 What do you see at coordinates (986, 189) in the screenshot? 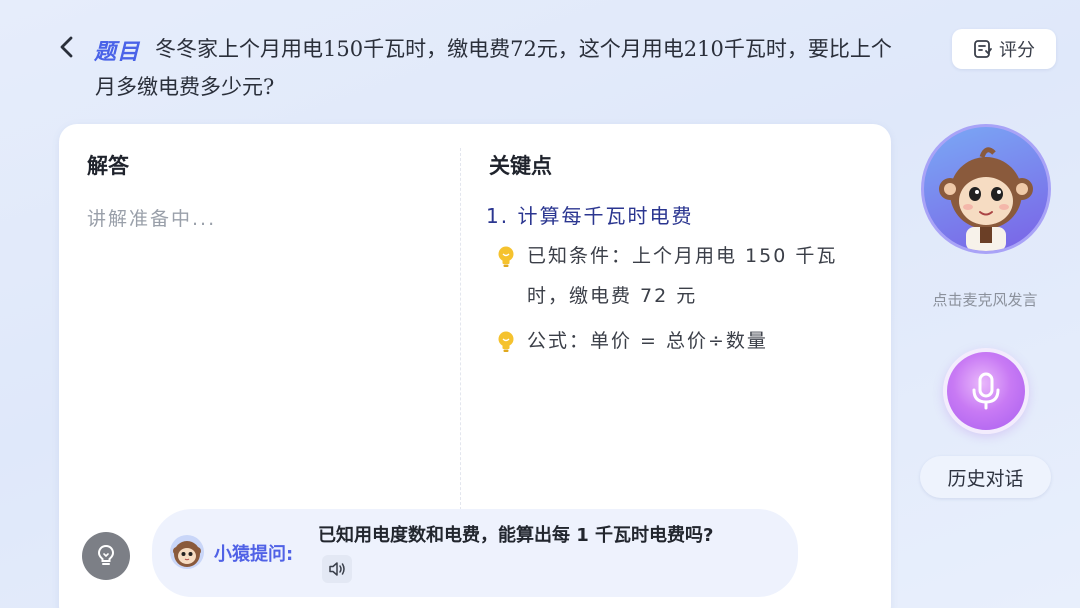
I see `monkey-tutor-avatar` at bounding box center [986, 189].